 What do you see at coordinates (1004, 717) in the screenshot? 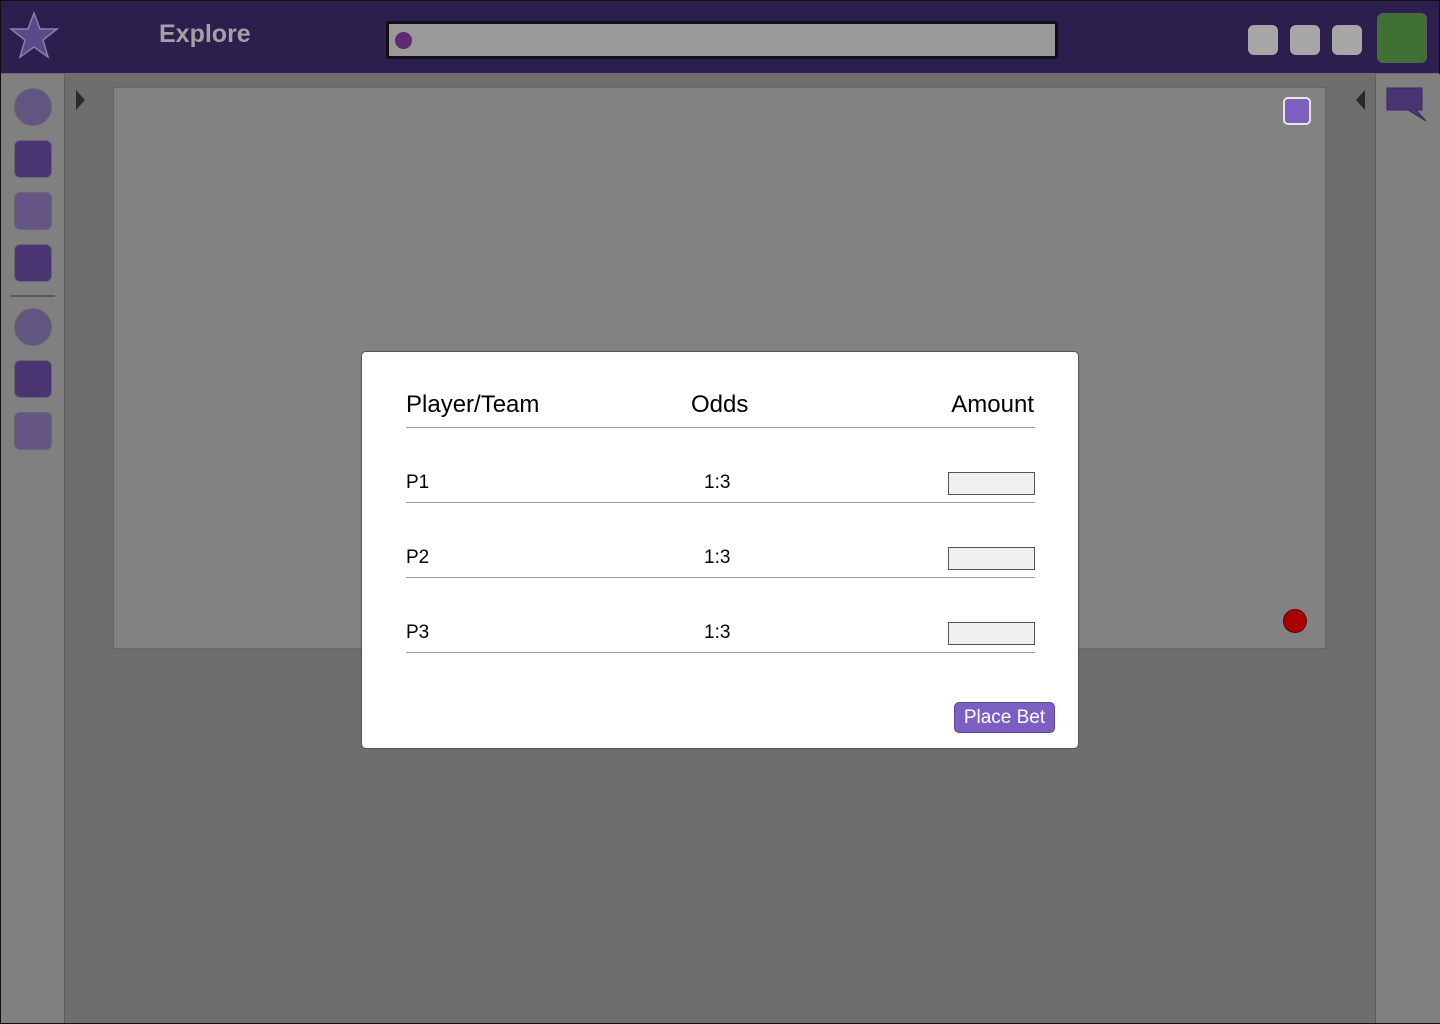
I see `place-bet-button: Place Bet` at bounding box center [1004, 717].